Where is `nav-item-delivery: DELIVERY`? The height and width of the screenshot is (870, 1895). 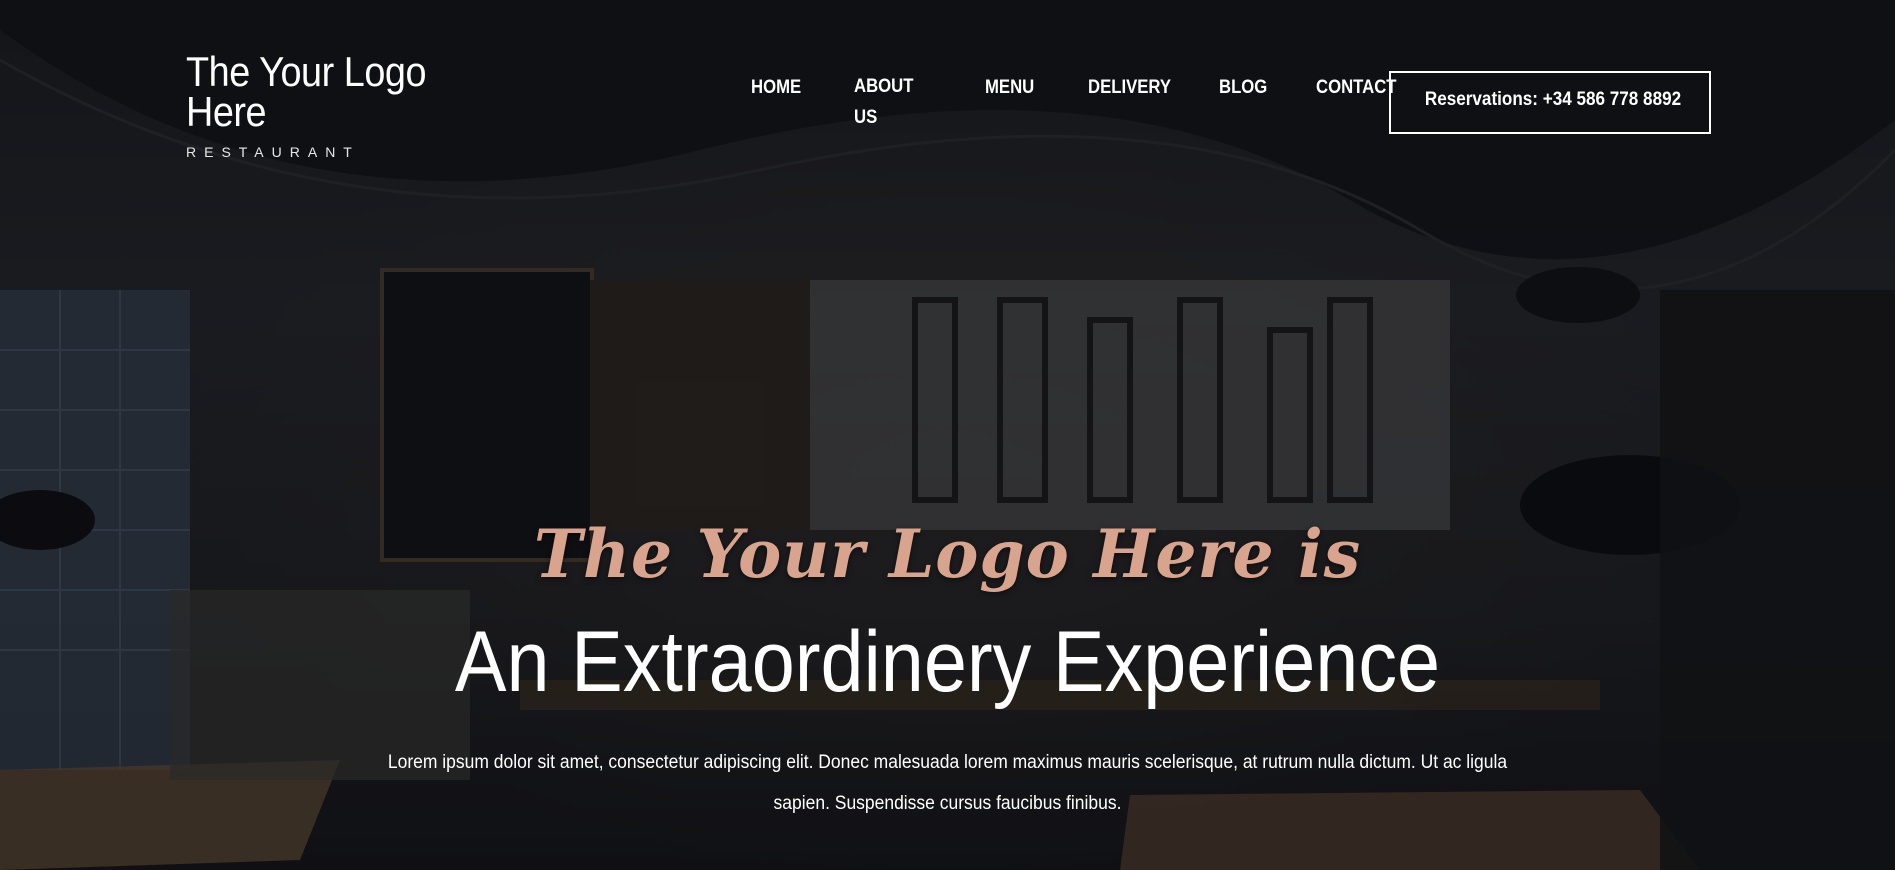 nav-item-delivery: DELIVERY is located at coordinates (1129, 87).